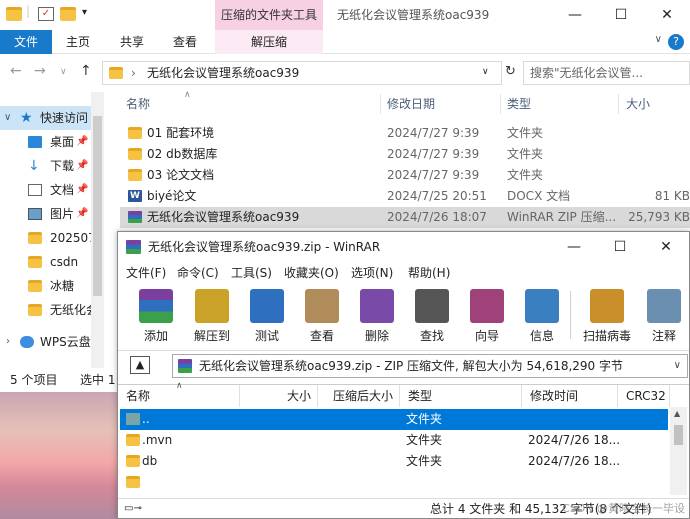  I want to click on tab-home: 主页, so click(78, 42).